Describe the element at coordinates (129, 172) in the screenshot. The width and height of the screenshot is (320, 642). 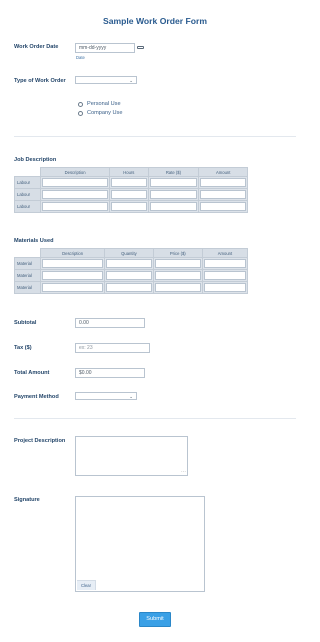
I see `column-header: Hours` at that location.